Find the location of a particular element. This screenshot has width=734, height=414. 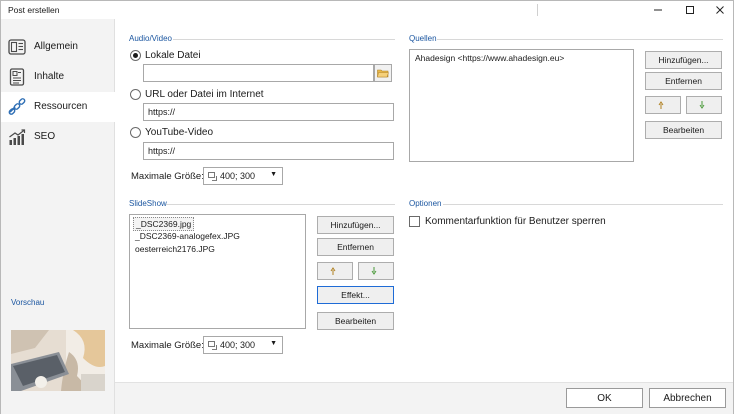

url-field: https:// is located at coordinates (268, 112).